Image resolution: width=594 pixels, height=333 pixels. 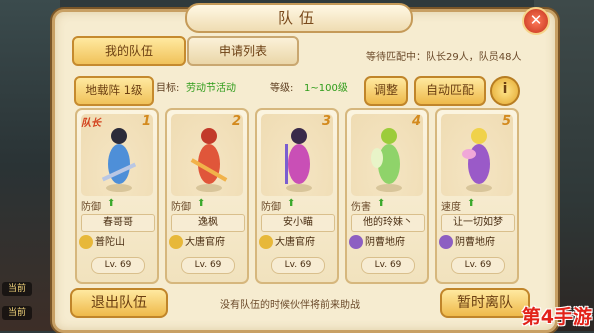 I want to click on slot-number: 1, so click(x=146, y=121).